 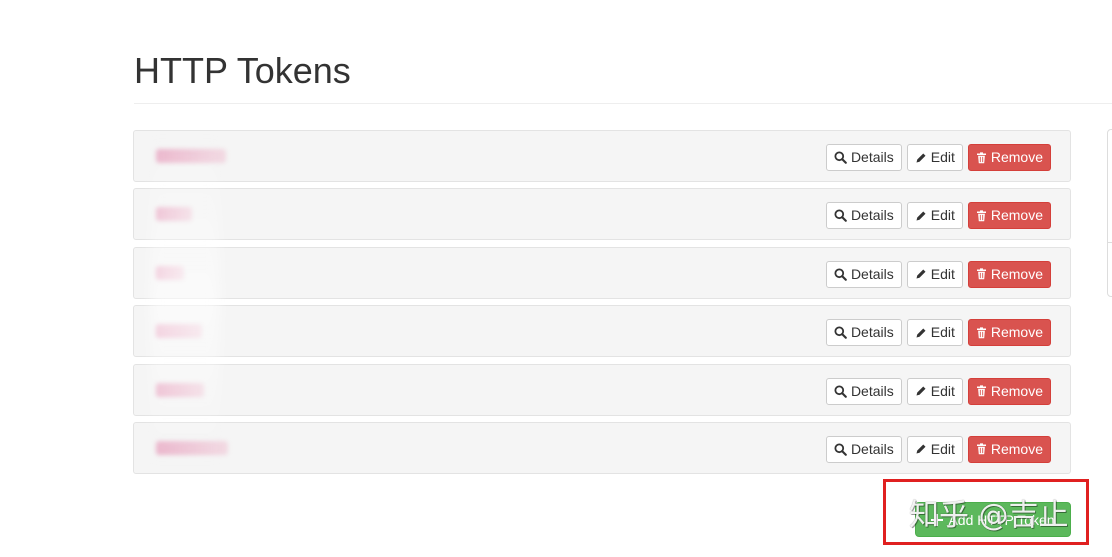 I want to click on plus-icon, so click(x=937, y=519).